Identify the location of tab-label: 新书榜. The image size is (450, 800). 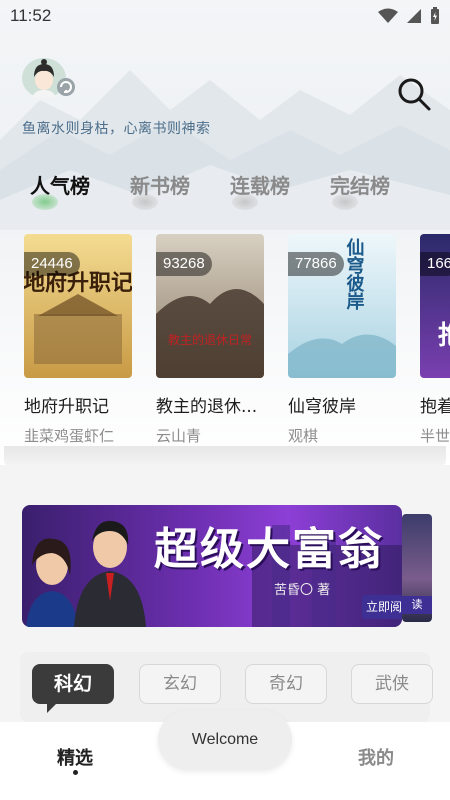
(160, 186).